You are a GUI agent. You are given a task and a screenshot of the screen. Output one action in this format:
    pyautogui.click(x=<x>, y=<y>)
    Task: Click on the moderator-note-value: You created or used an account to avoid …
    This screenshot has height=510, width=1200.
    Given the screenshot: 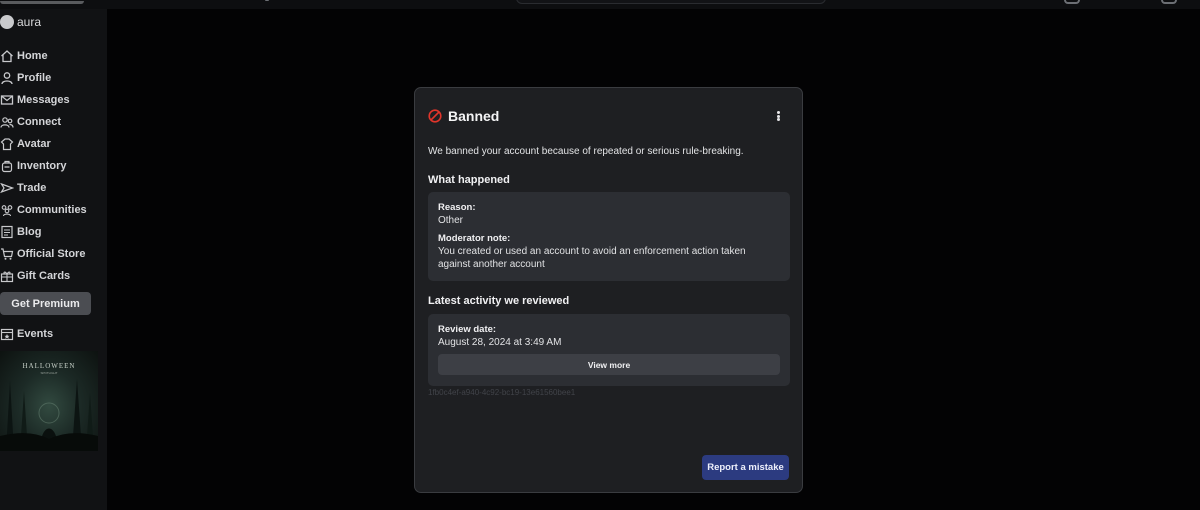 What is the action you would take?
    pyautogui.click(x=592, y=258)
    